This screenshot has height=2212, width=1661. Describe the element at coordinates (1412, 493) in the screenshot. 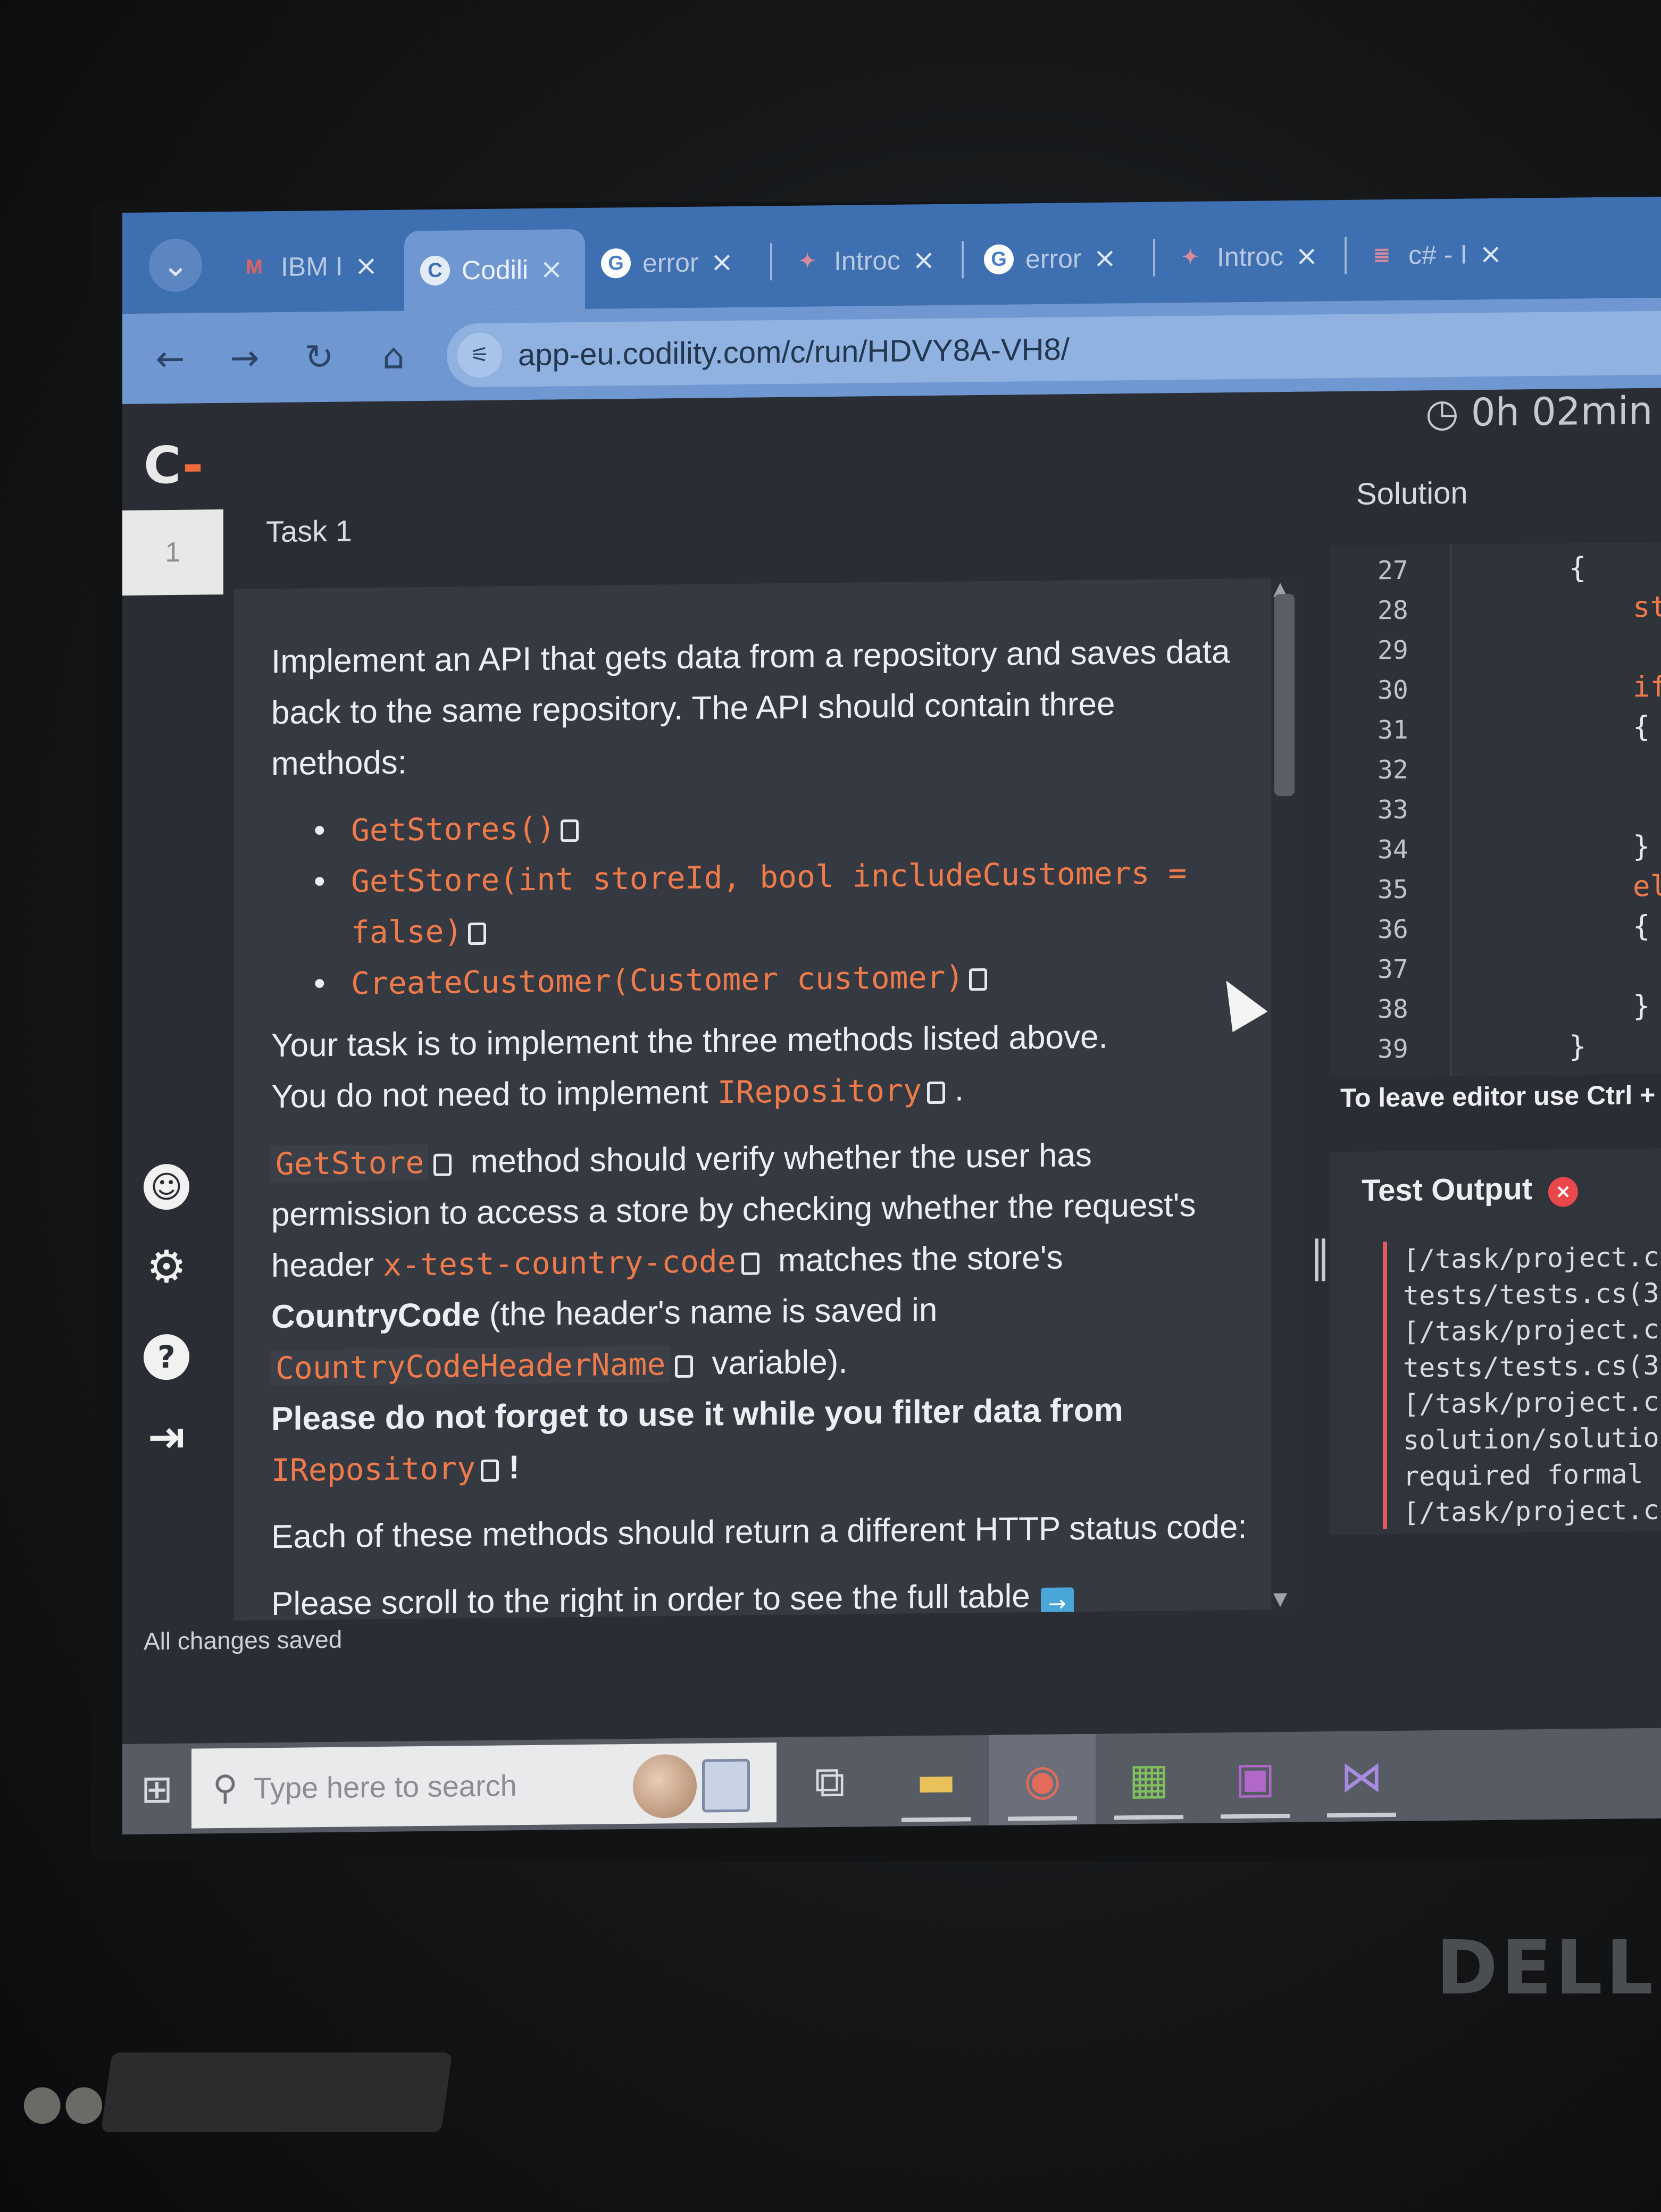

I see `solution-label: Solution` at that location.